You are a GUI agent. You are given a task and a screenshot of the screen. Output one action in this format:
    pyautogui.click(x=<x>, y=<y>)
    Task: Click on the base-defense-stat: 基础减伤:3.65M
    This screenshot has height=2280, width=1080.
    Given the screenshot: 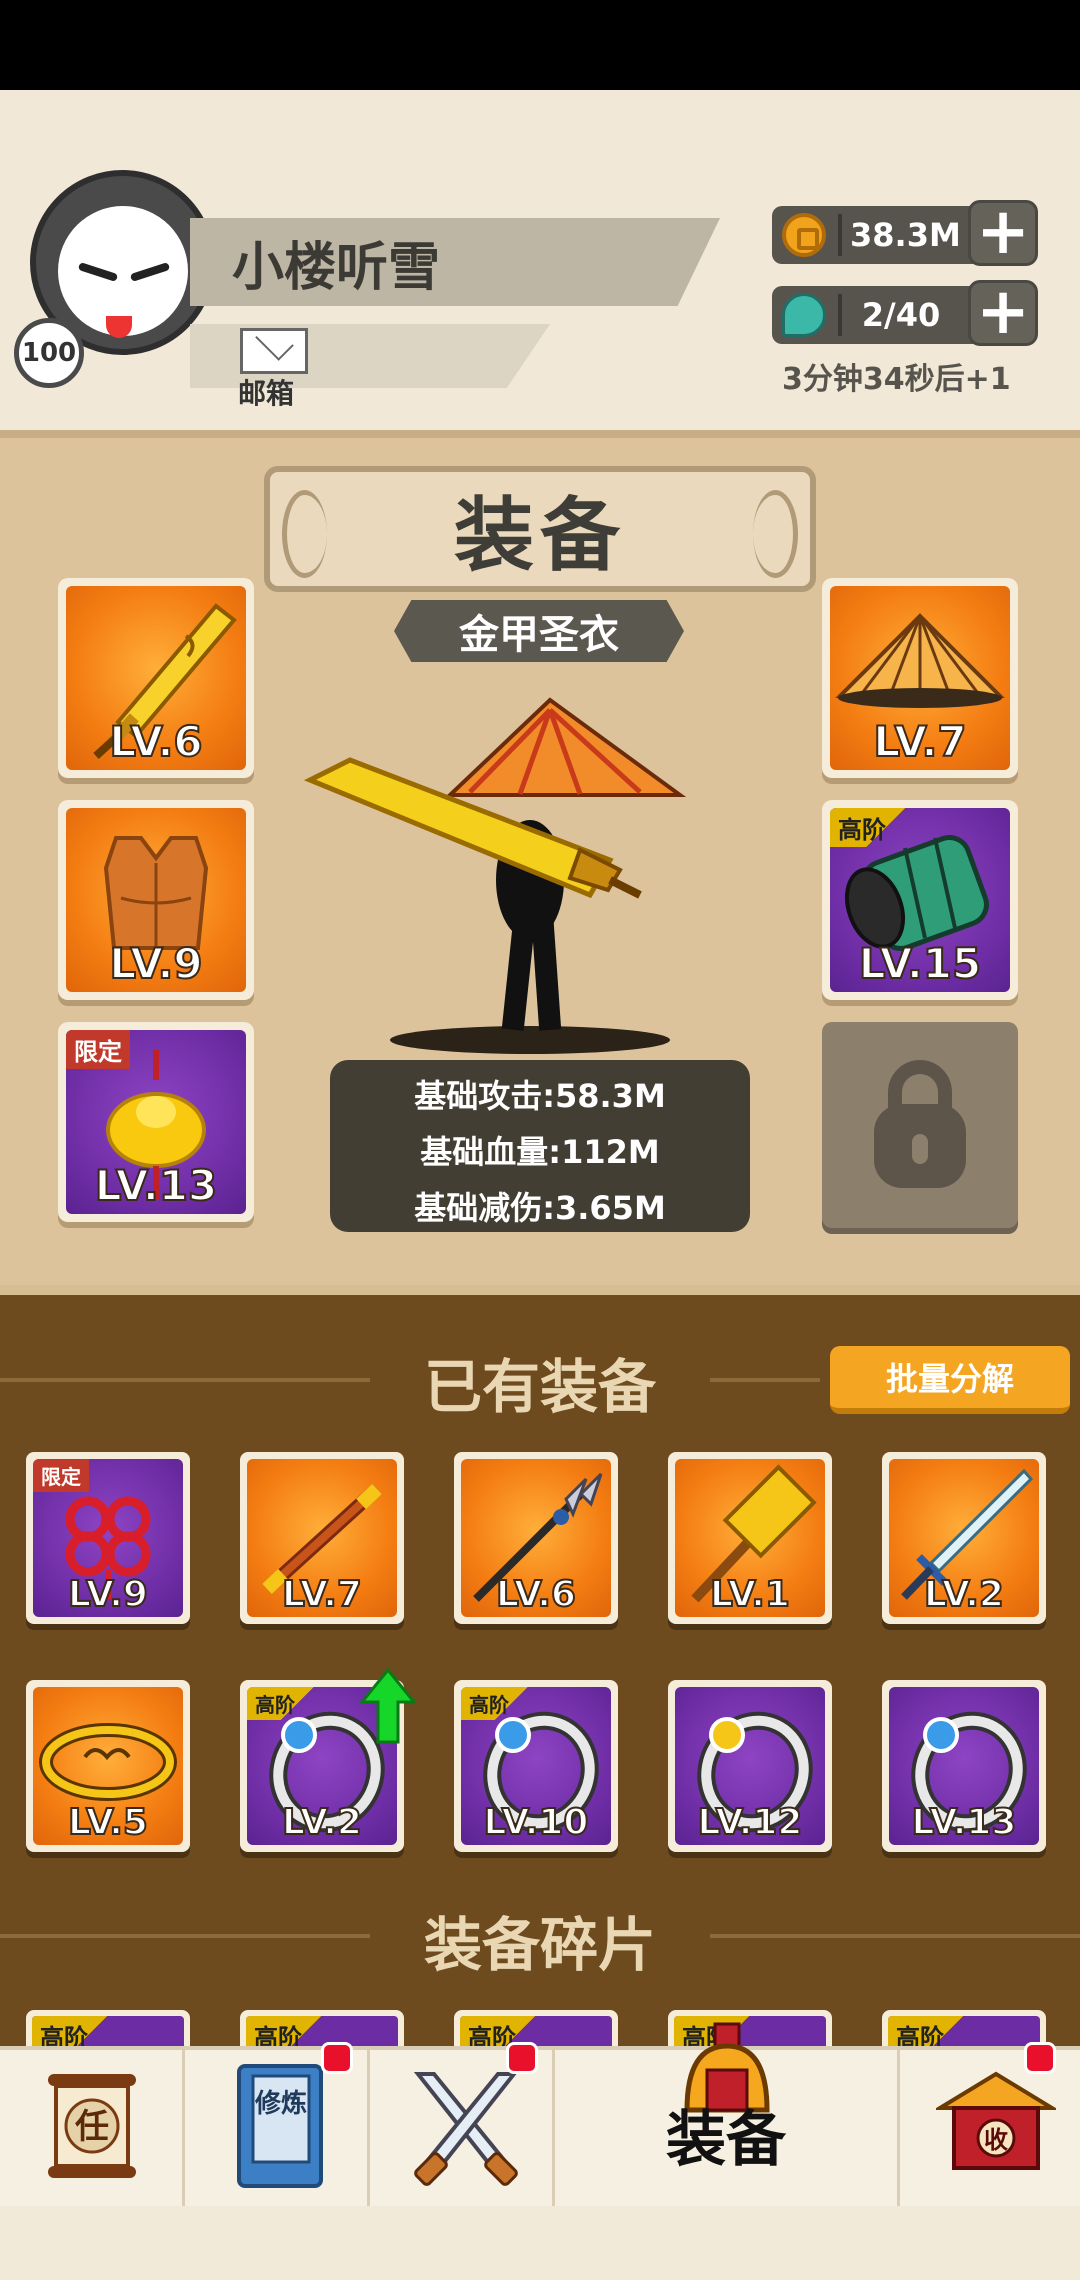 What is the action you would take?
    pyautogui.click(x=540, y=1208)
    